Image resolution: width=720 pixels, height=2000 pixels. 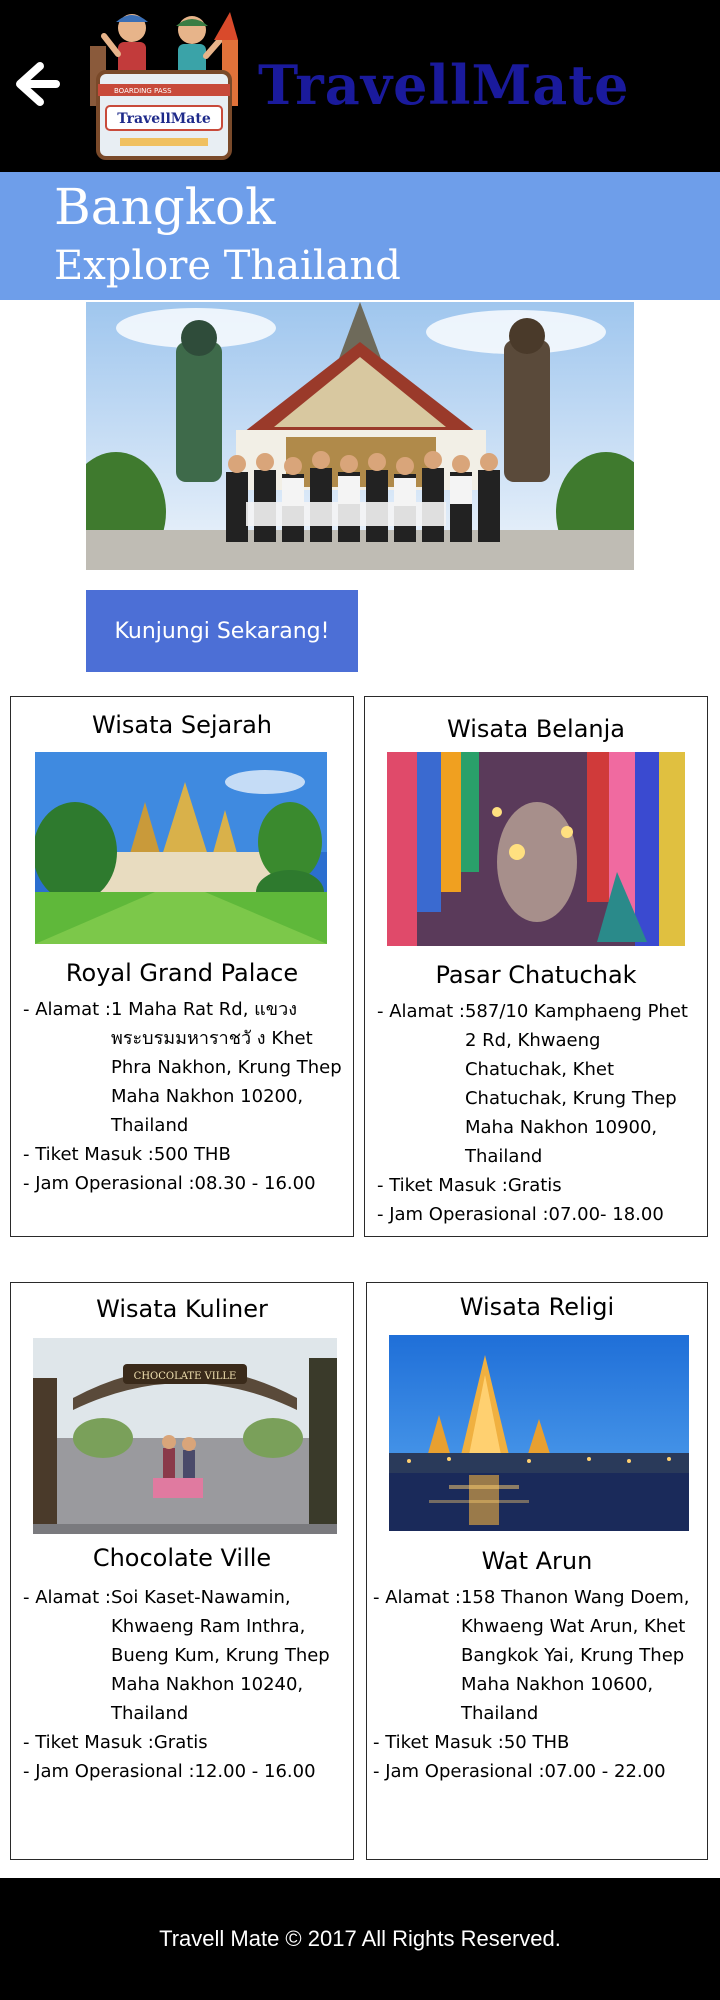 I want to click on top-bar: BOARDING PASS TravellMate TravellMate, so click(x=360, y=86).